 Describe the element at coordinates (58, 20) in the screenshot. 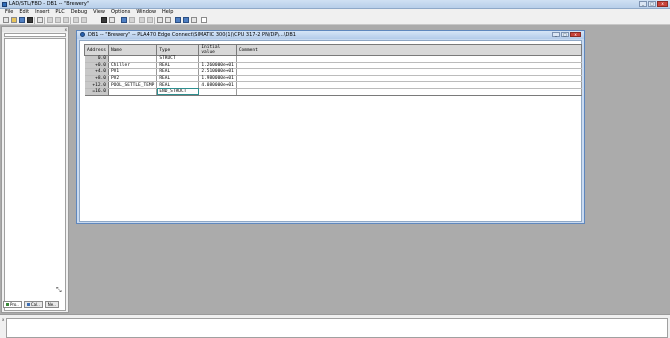

I see `copy-icon` at that location.